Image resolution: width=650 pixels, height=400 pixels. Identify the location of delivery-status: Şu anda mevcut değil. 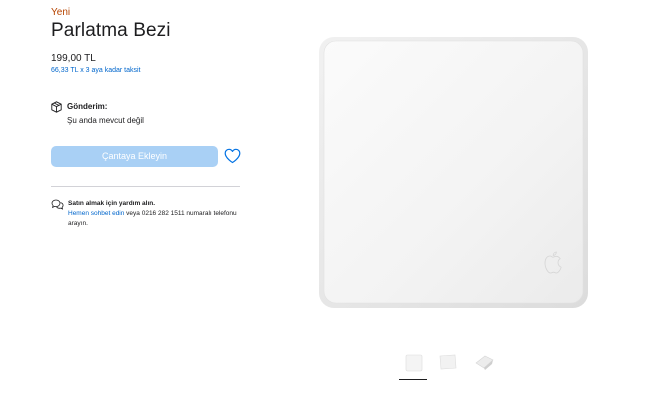
(105, 120).